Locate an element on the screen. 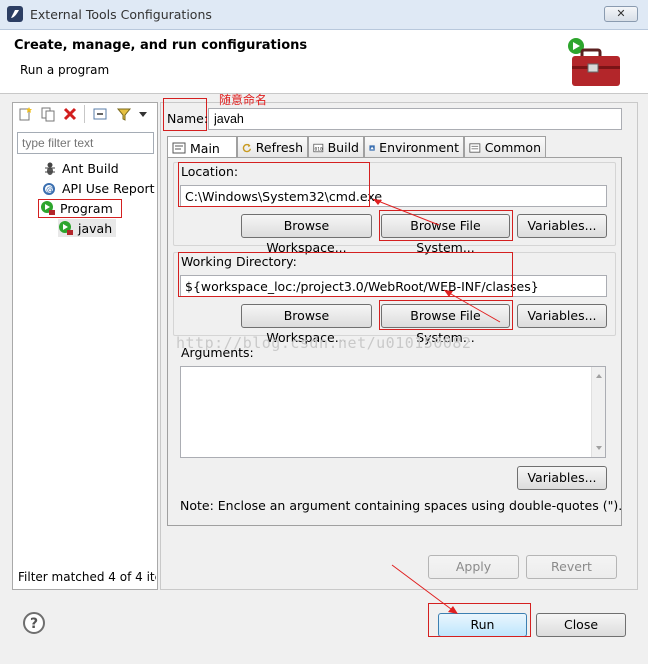  name-input is located at coordinates (415, 119).